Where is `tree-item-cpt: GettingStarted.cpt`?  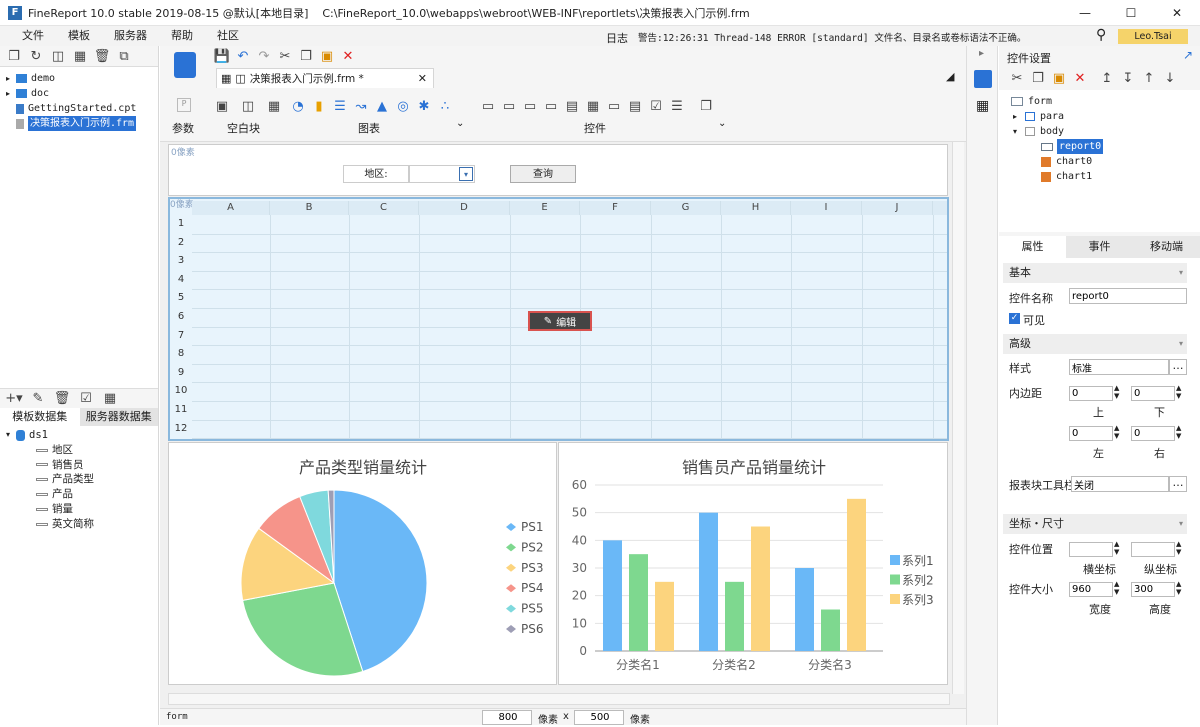 tree-item-cpt: GettingStarted.cpt is located at coordinates (82, 108).